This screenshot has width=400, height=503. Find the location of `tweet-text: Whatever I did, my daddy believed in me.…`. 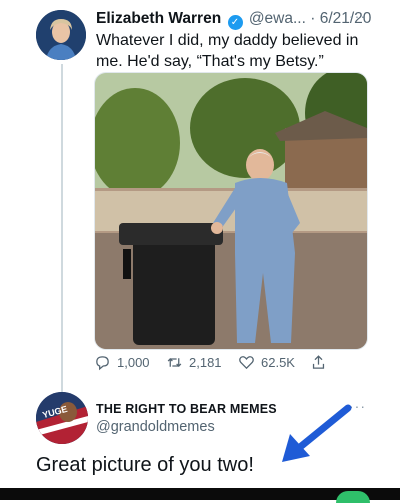

tweet-text: Whatever I did, my daddy believed in me.… is located at coordinates (227, 51).